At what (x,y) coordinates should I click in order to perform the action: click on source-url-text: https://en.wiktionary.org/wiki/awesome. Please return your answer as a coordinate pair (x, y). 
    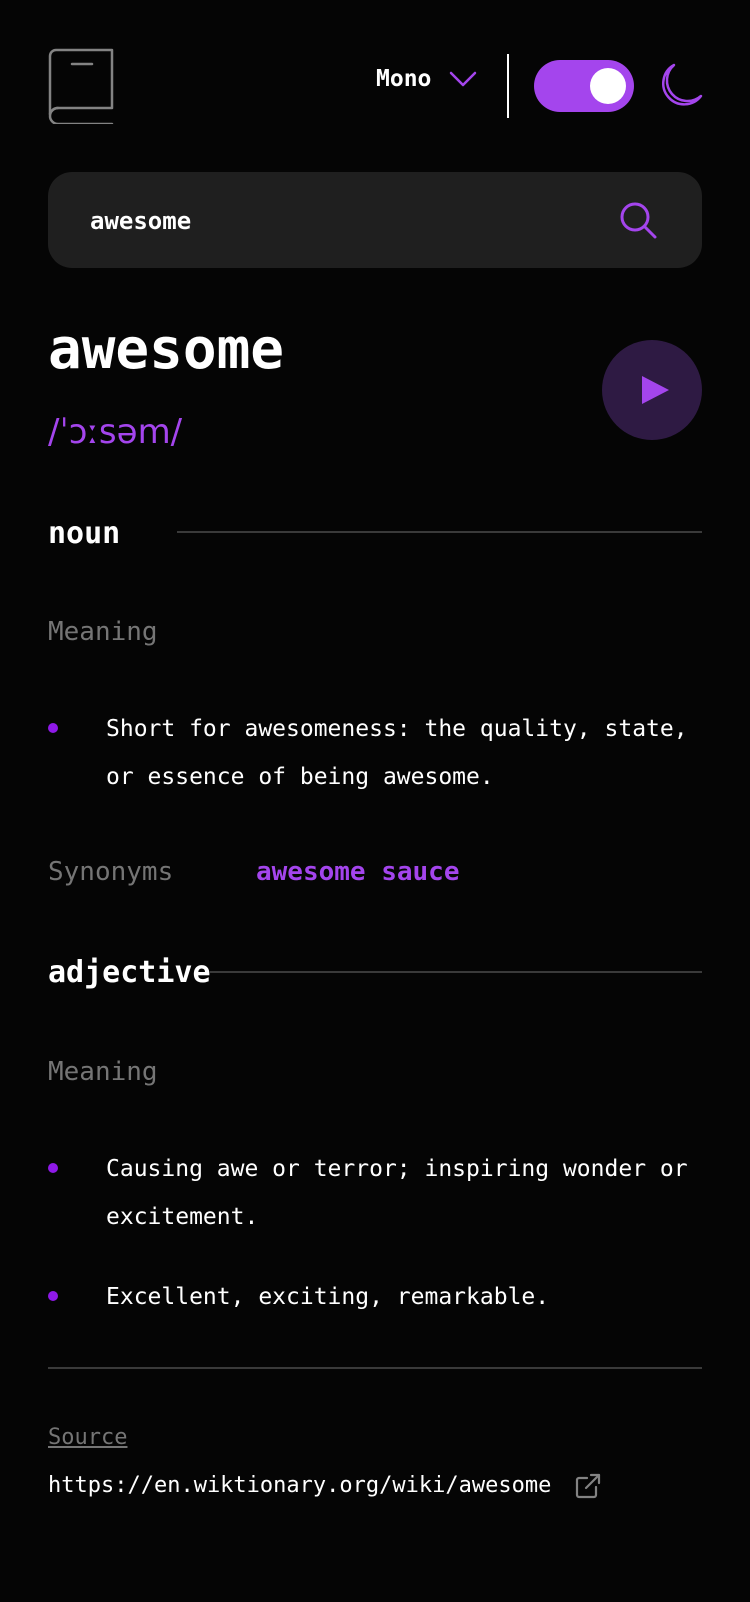
    Looking at the image, I should click on (300, 1485).